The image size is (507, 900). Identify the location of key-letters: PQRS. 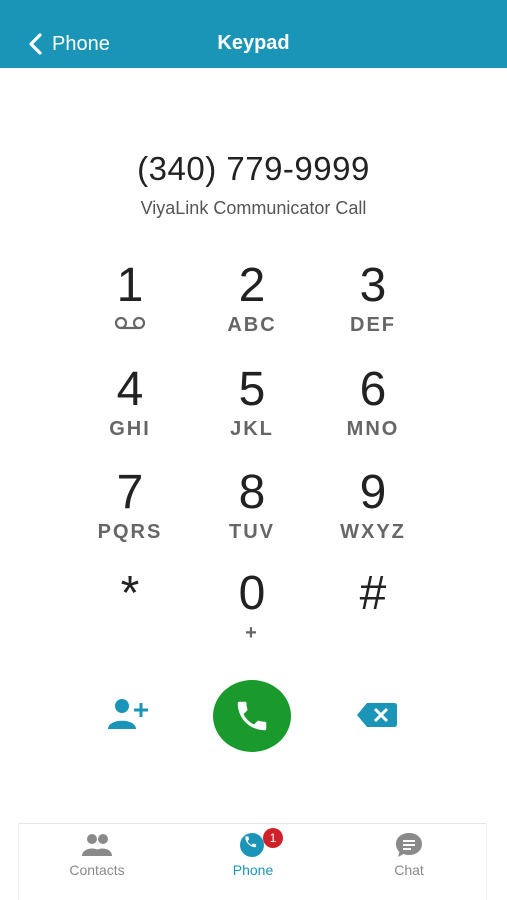
(130, 532).